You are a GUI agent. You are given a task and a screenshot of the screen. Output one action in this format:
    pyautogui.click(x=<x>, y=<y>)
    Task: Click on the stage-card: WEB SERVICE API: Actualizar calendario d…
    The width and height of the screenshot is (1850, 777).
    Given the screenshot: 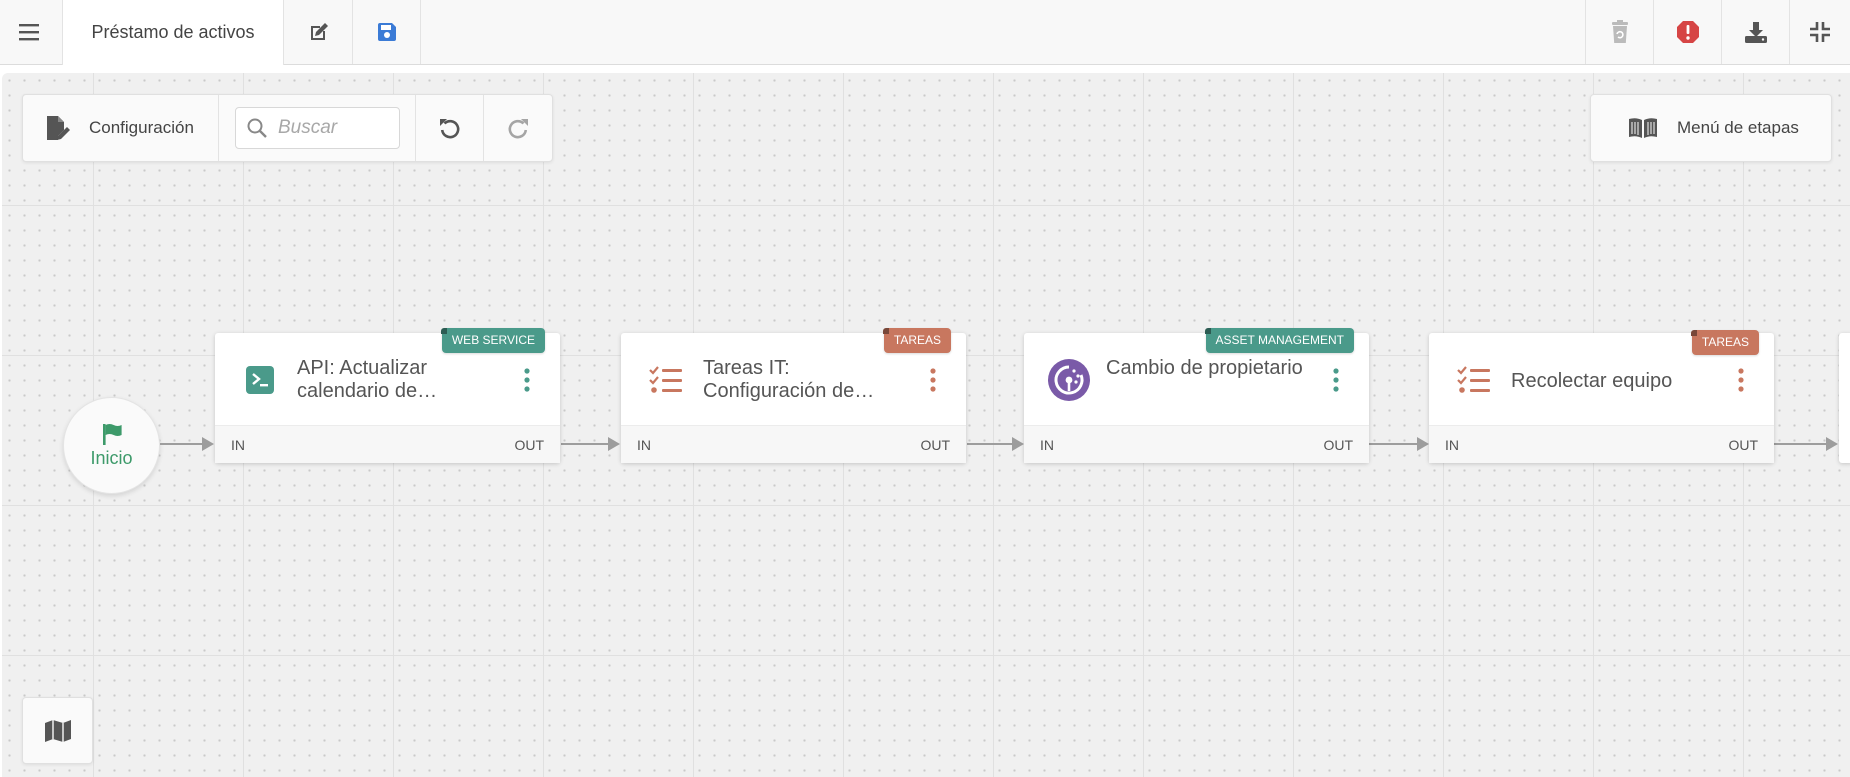 What is the action you would take?
    pyautogui.click(x=387, y=395)
    